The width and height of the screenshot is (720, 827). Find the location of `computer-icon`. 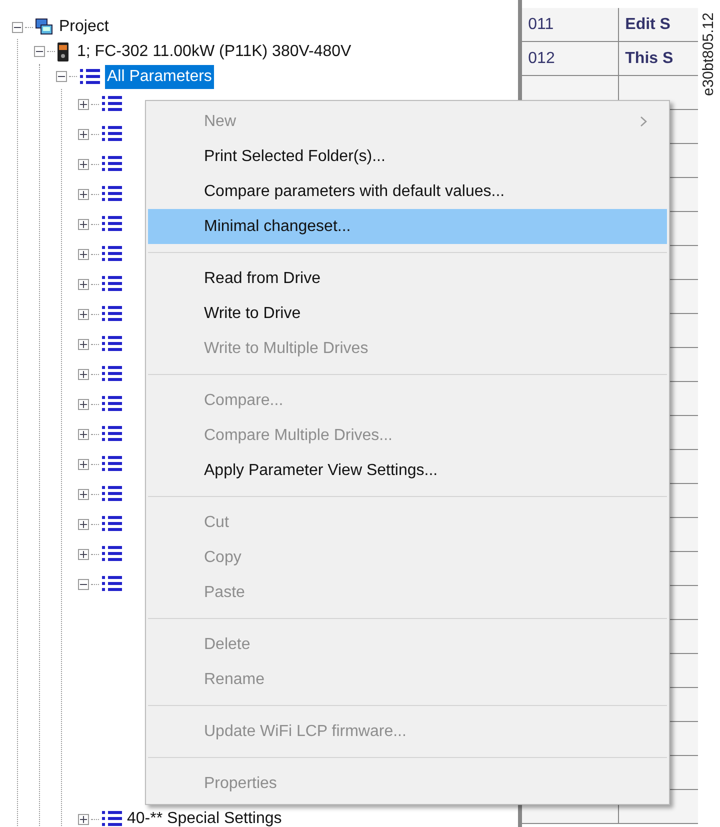

computer-icon is located at coordinates (44, 27).